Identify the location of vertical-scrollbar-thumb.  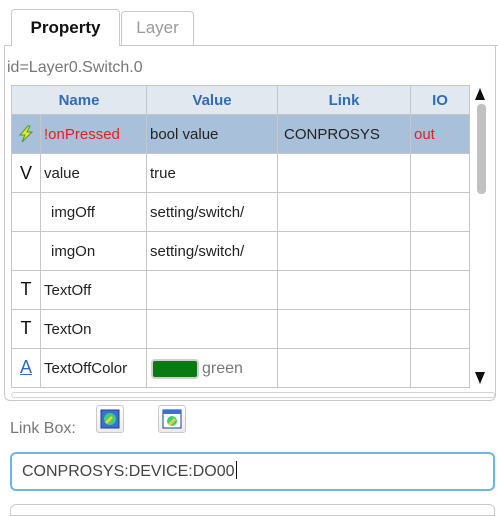
(481, 149).